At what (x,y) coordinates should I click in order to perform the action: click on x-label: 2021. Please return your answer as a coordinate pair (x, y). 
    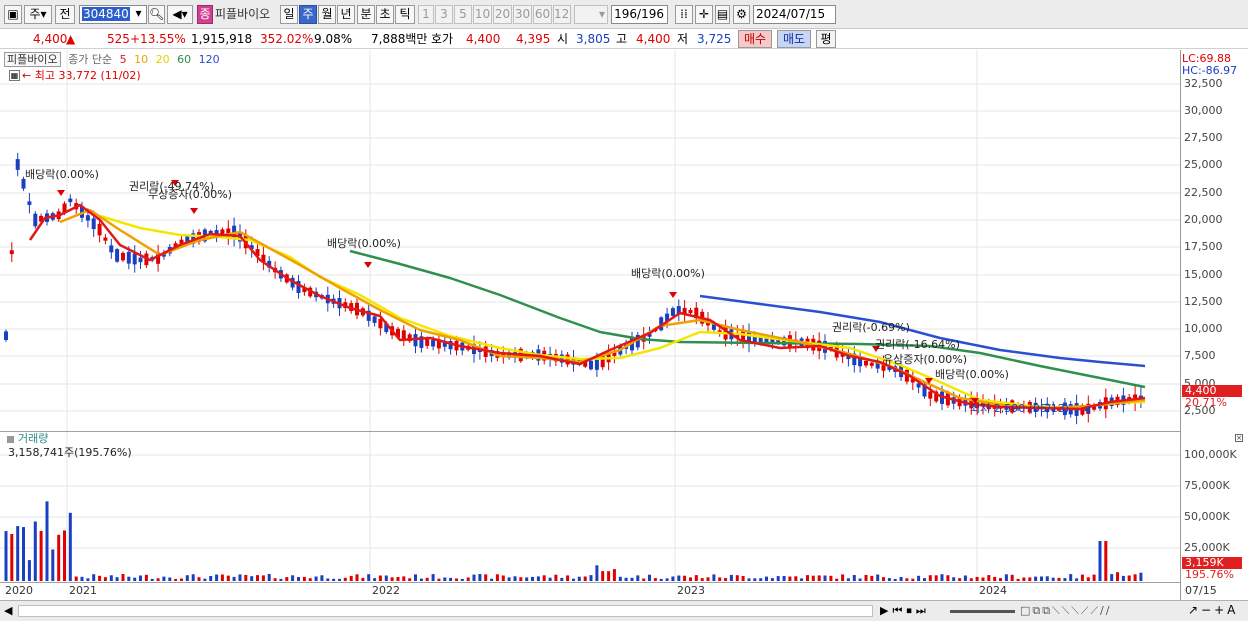
    Looking at the image, I should click on (83, 590).